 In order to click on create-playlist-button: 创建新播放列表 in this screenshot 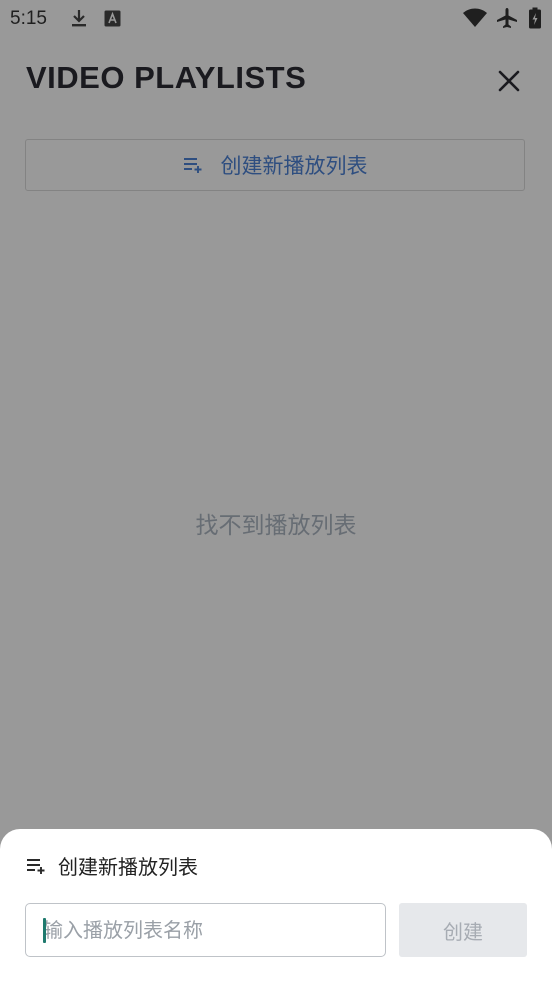, I will do `click(275, 165)`.